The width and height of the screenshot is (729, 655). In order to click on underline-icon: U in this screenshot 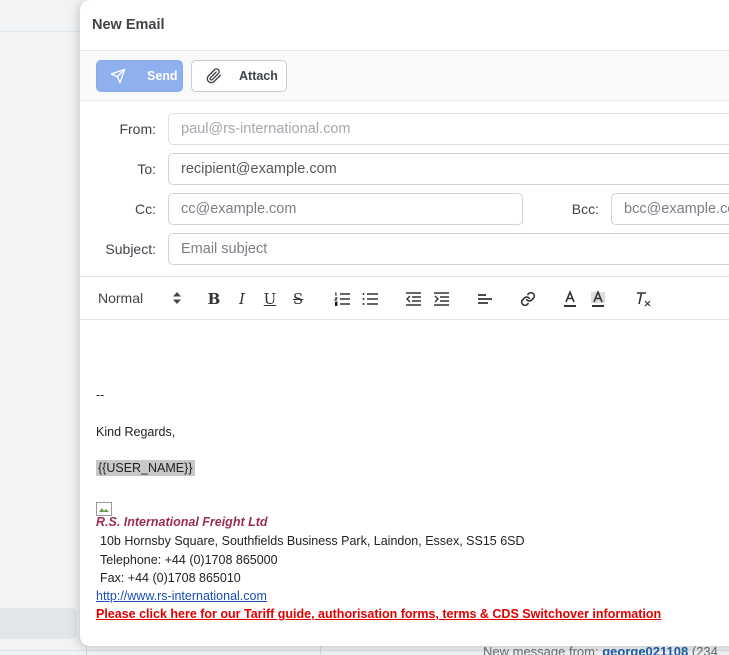, I will do `click(270, 299)`.